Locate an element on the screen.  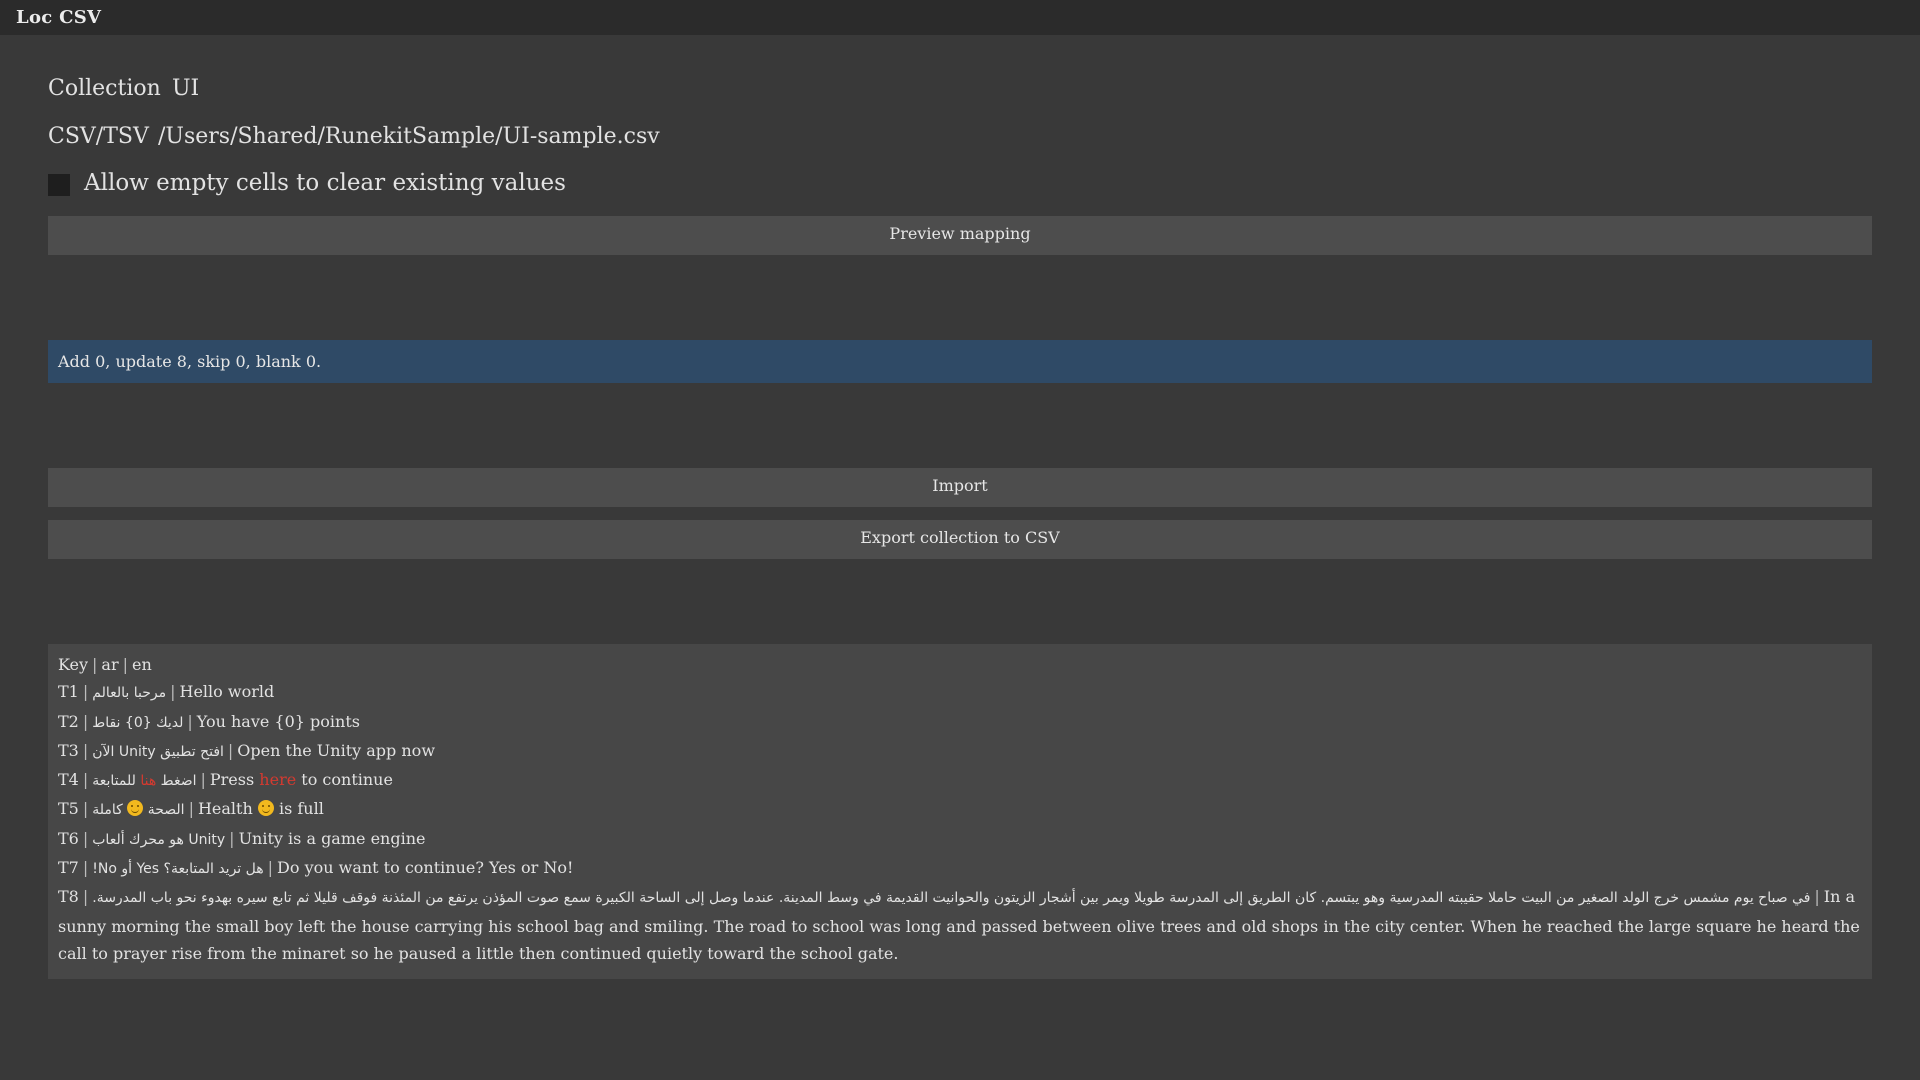
row-ar-after: للمتابعة is located at coordinates (114, 781).